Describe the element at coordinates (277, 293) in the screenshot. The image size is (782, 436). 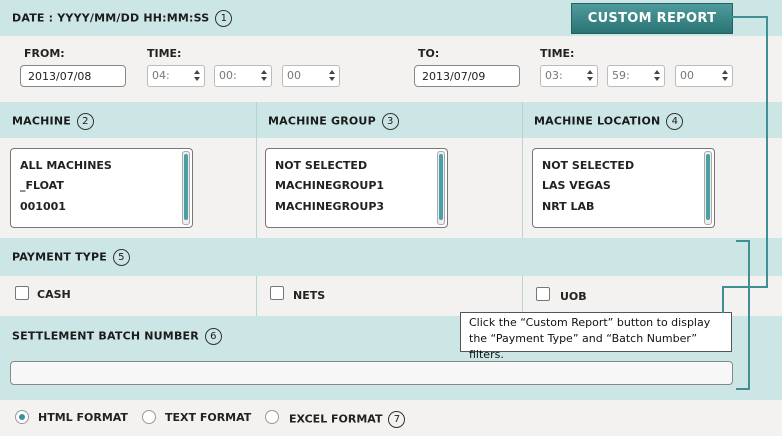
I see `nets-checkbox` at that location.